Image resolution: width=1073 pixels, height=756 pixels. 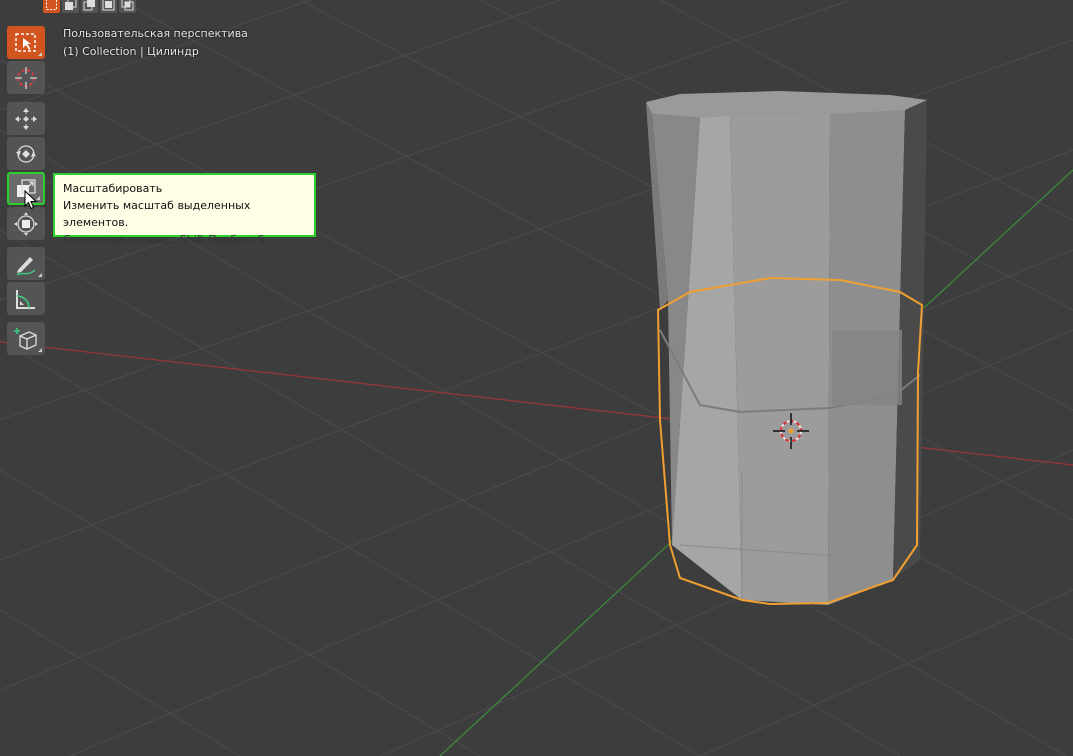 I want to click on mouse-pointer-icon, so click(x=31, y=200).